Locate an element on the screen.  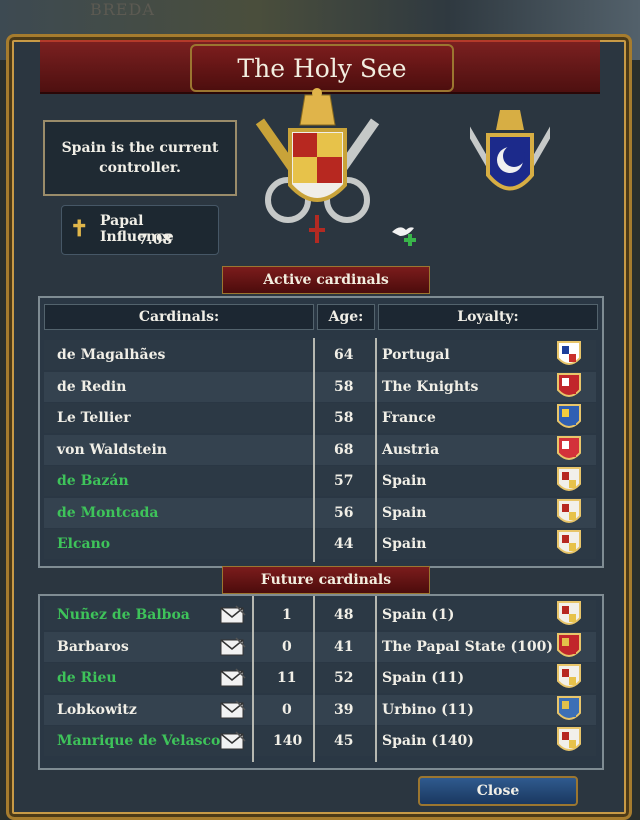
cardinal-loyalty: Portugal is located at coordinates (416, 355).